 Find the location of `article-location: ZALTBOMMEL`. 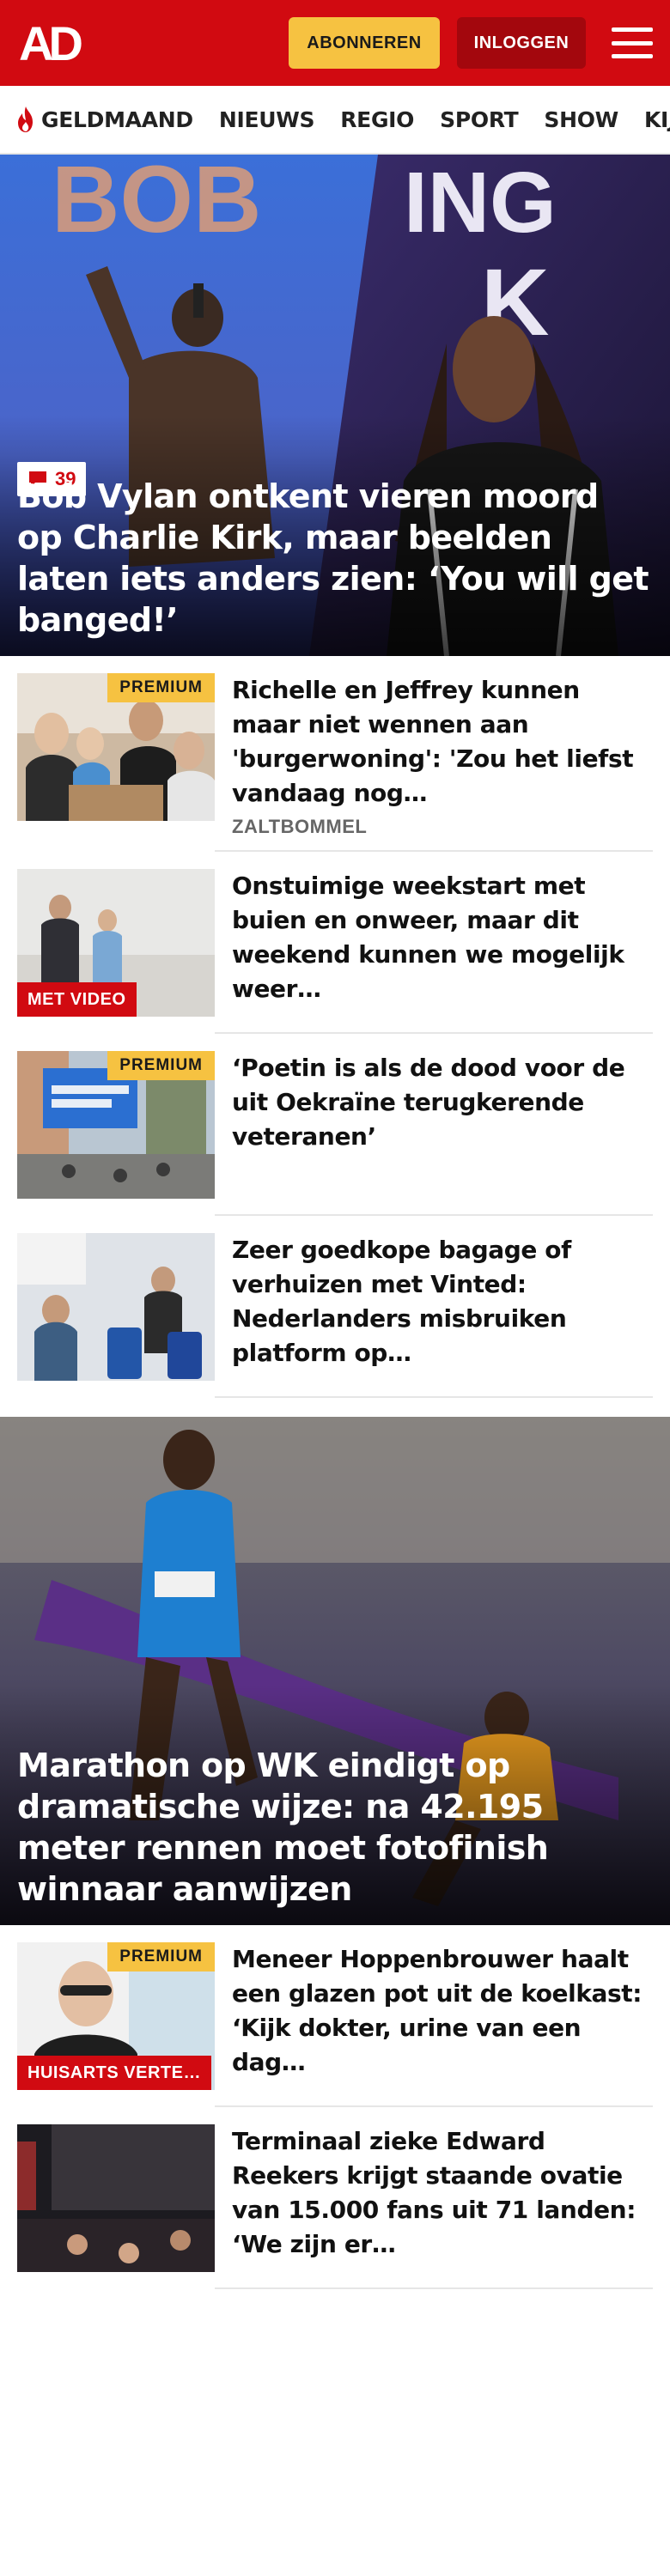

article-location: ZALTBOMMEL is located at coordinates (300, 826).